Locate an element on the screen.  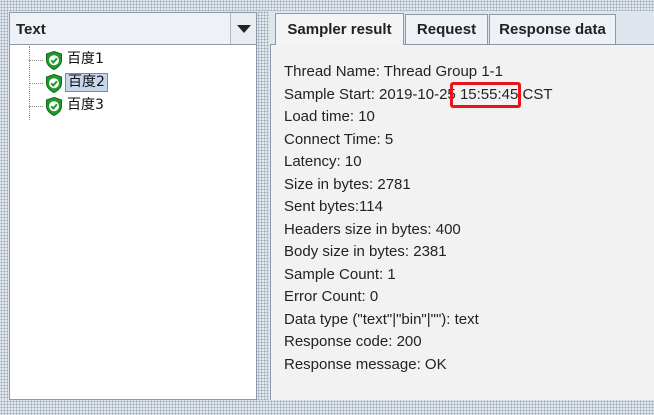
data-type-line: Data type ("text"|"bin"|""): text is located at coordinates (381, 319).